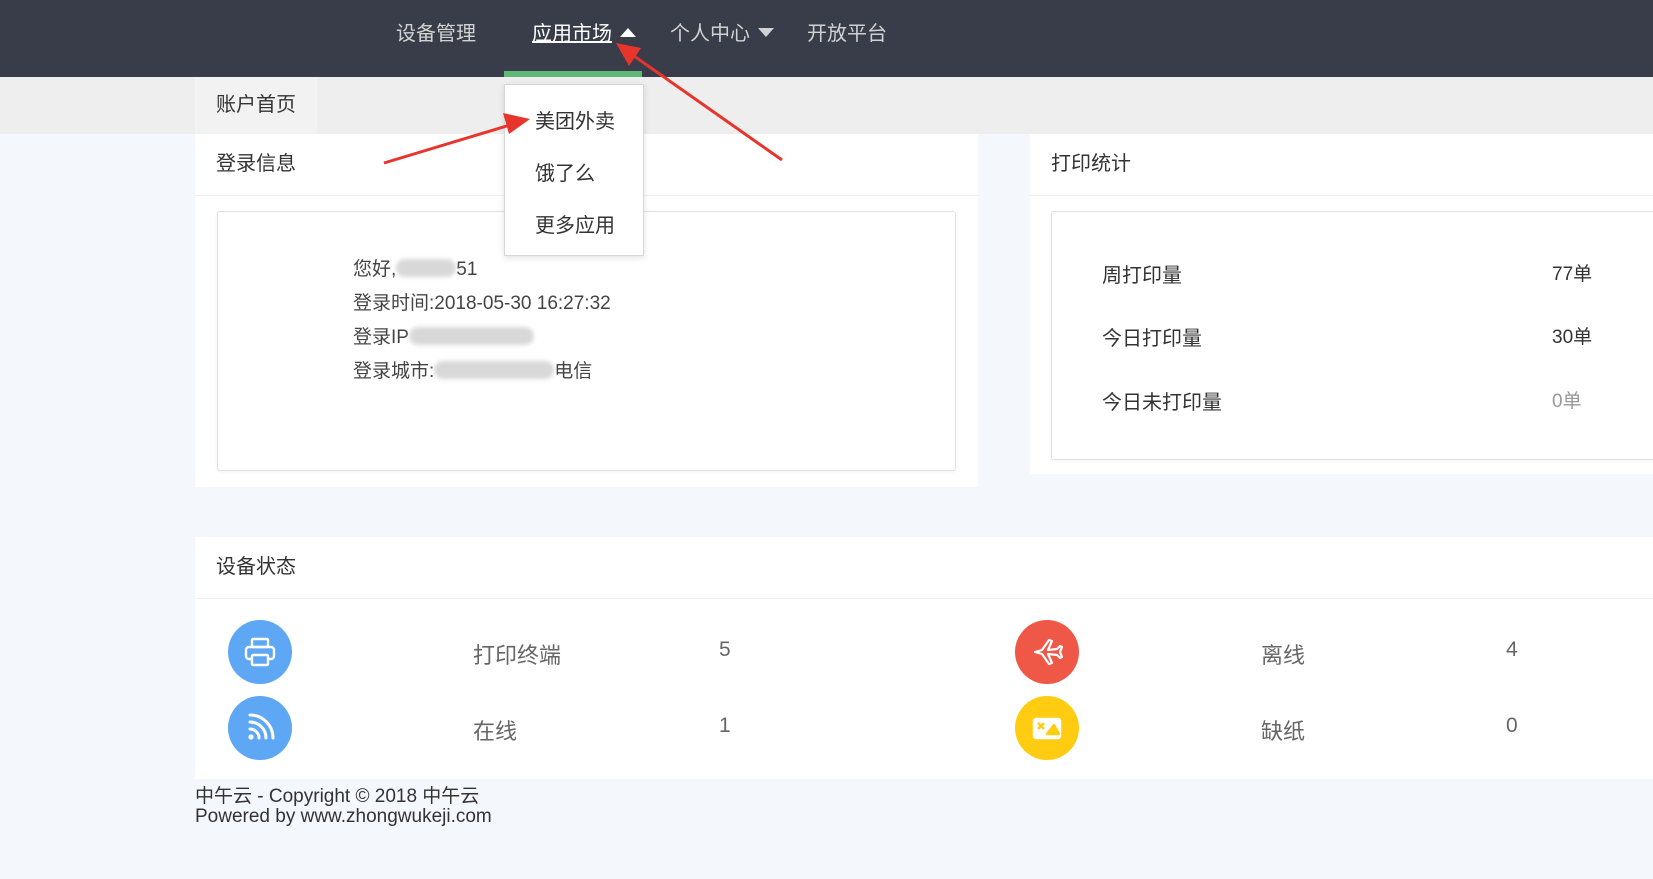 This screenshot has width=1653, height=879. Describe the element at coordinates (1152, 339) in the screenshot. I see `stat-today-label: 今日打印量` at that location.